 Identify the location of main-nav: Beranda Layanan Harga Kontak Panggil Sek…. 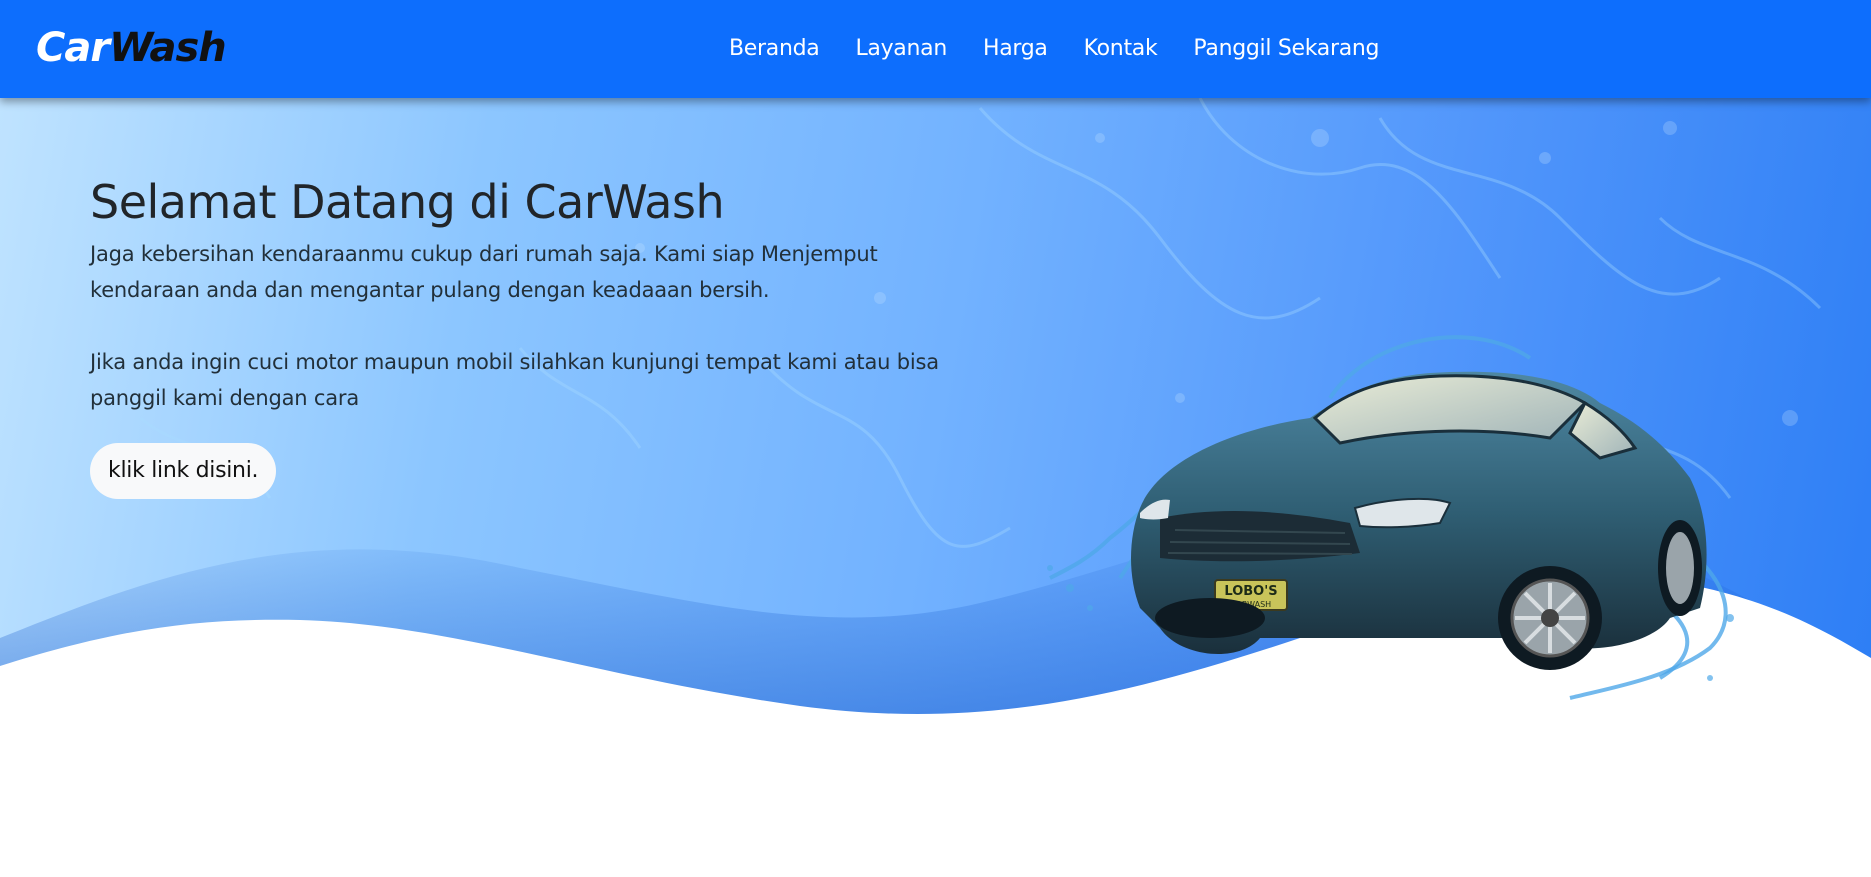
(1054, 49).